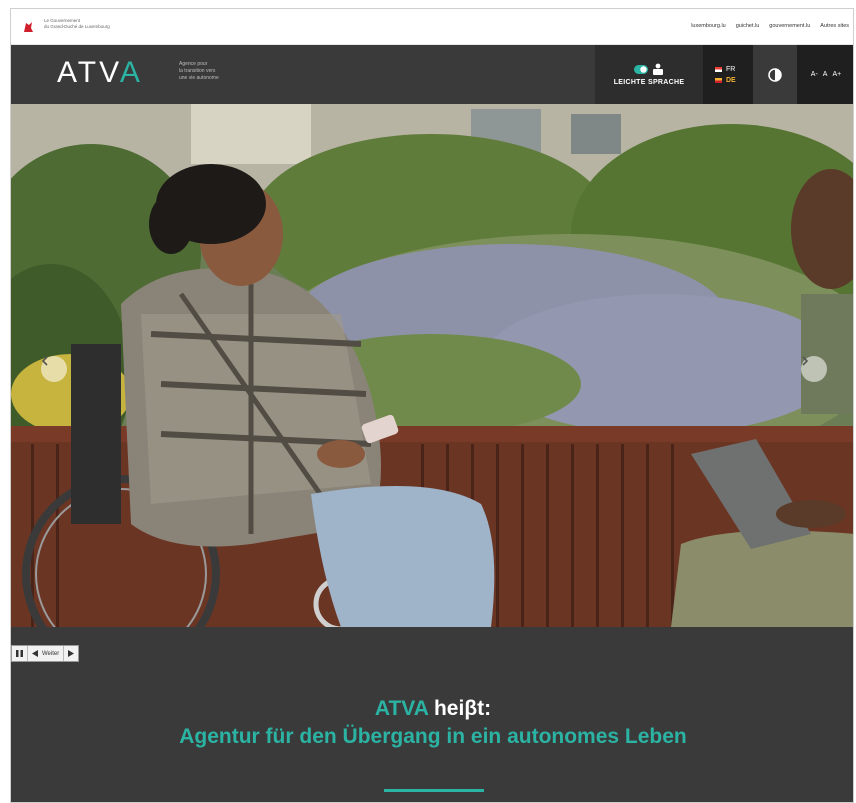 The height and width of the screenshot is (803, 856). I want to click on triangle-right-icon, so click(71, 653).